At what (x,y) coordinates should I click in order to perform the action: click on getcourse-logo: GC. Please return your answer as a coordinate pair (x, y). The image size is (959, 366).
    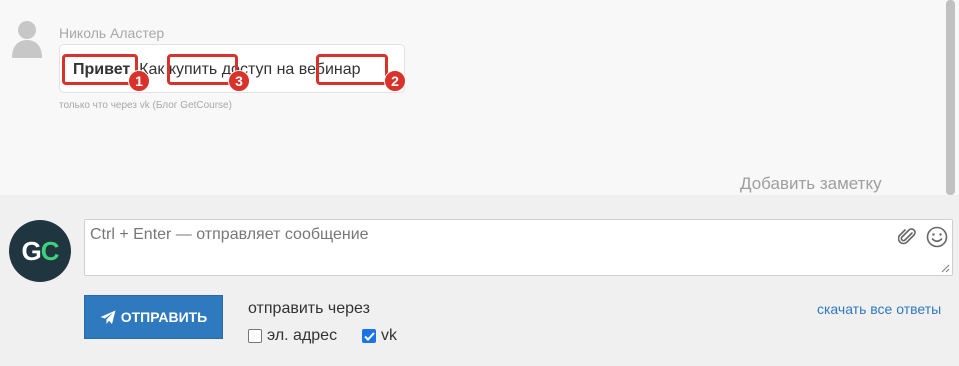
    Looking at the image, I should click on (40, 251).